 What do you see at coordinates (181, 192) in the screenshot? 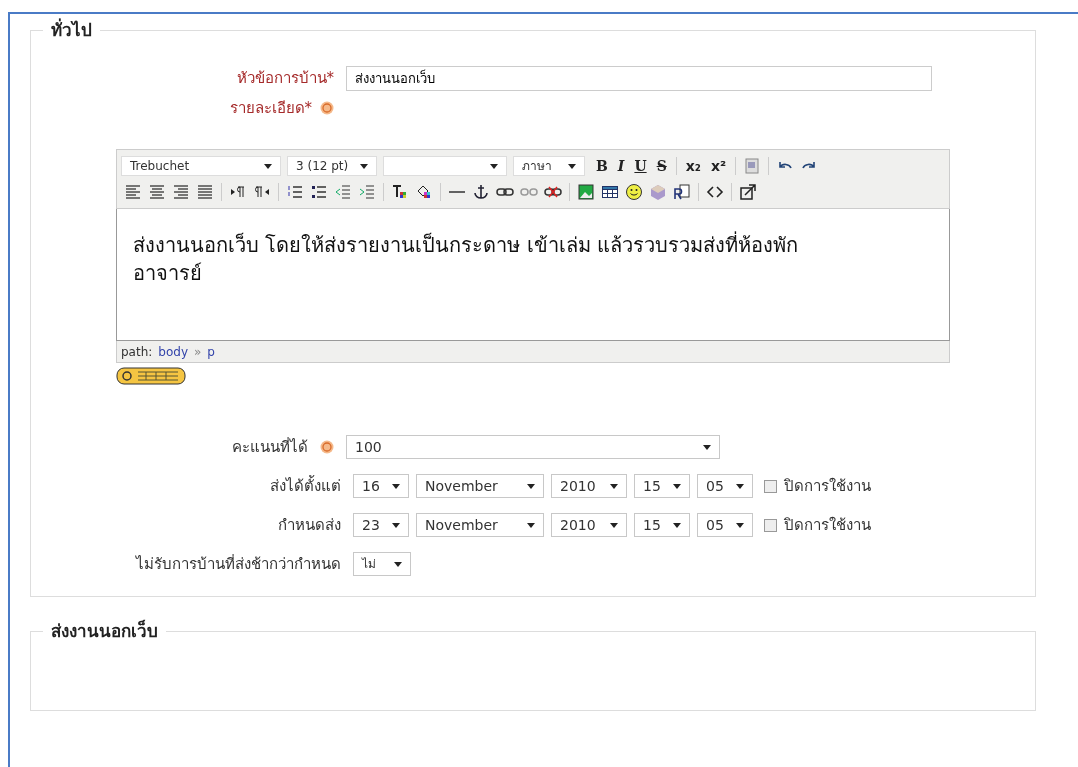
I see `align-right-icon` at bounding box center [181, 192].